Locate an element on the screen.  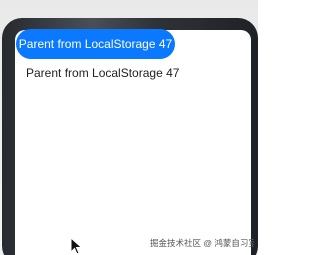
mouse-pointer-icon is located at coordinates (76, 246).